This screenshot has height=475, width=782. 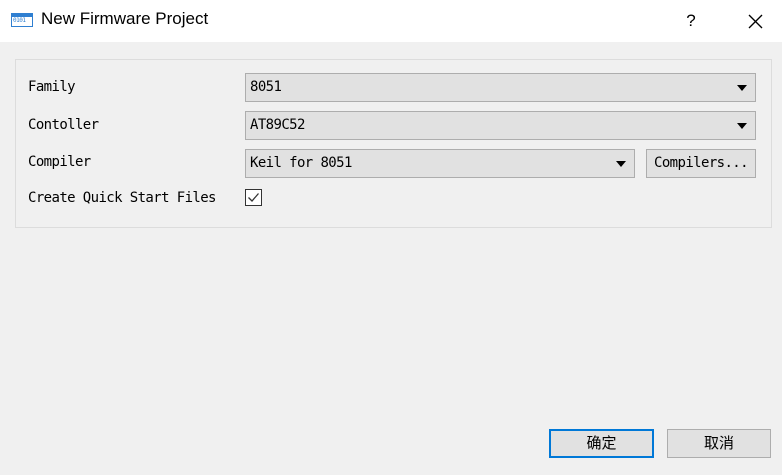 What do you see at coordinates (500, 87) in the screenshot?
I see `family-dropdown: 8051` at bounding box center [500, 87].